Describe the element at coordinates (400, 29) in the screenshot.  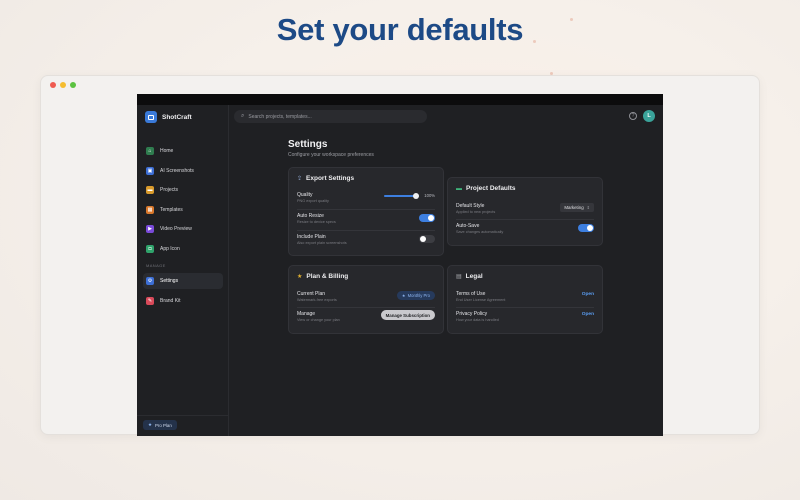
I see `headline: Set your defaults` at that location.